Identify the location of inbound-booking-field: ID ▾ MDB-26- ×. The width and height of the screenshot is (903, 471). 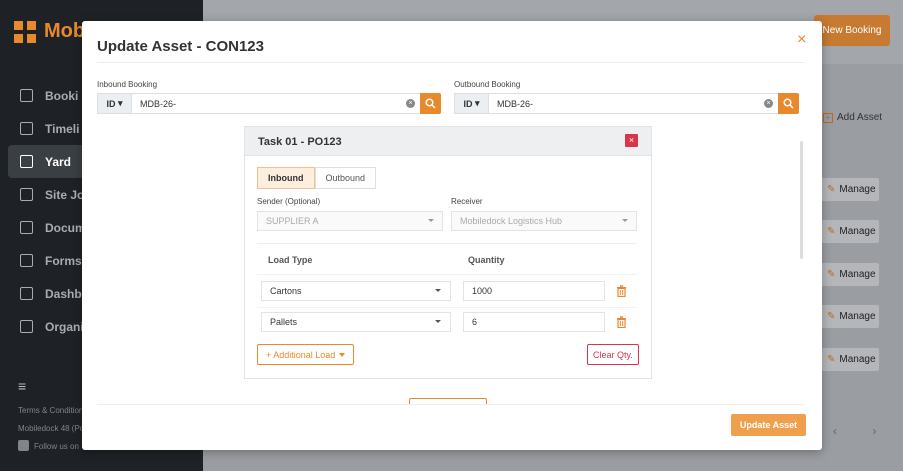
(269, 103).